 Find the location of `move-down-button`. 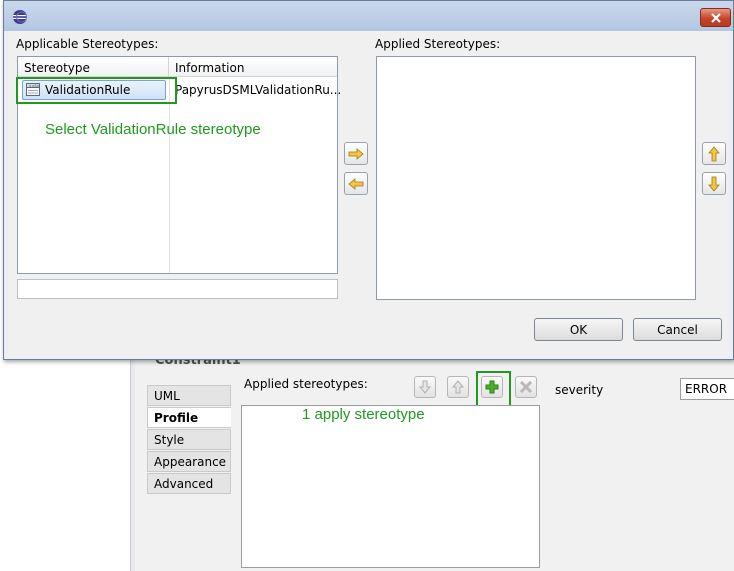

move-down-button is located at coordinates (425, 387).